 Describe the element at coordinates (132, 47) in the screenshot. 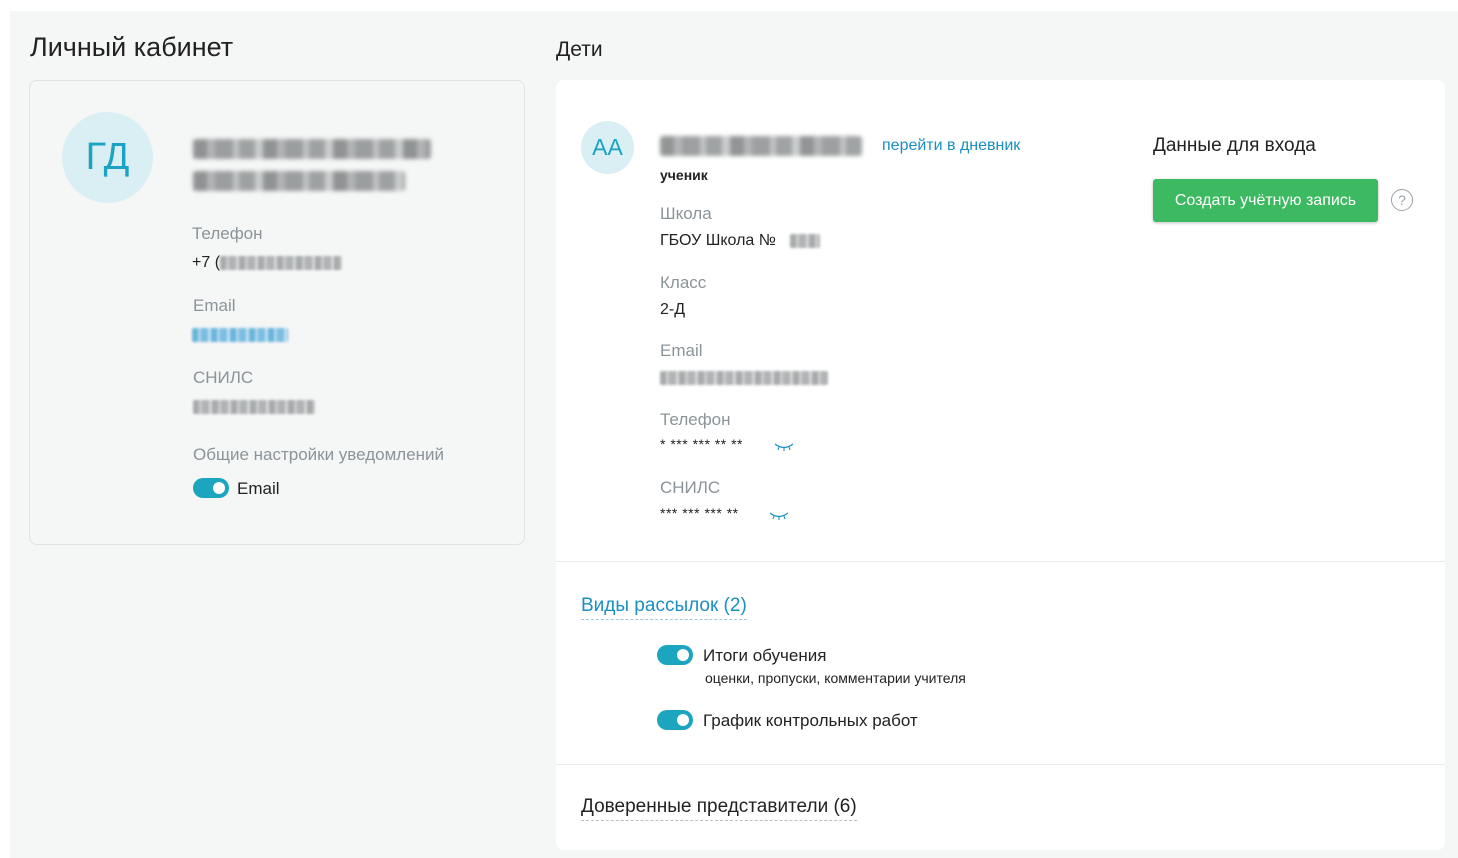

I see `page-title: Личный кабинет` at that location.